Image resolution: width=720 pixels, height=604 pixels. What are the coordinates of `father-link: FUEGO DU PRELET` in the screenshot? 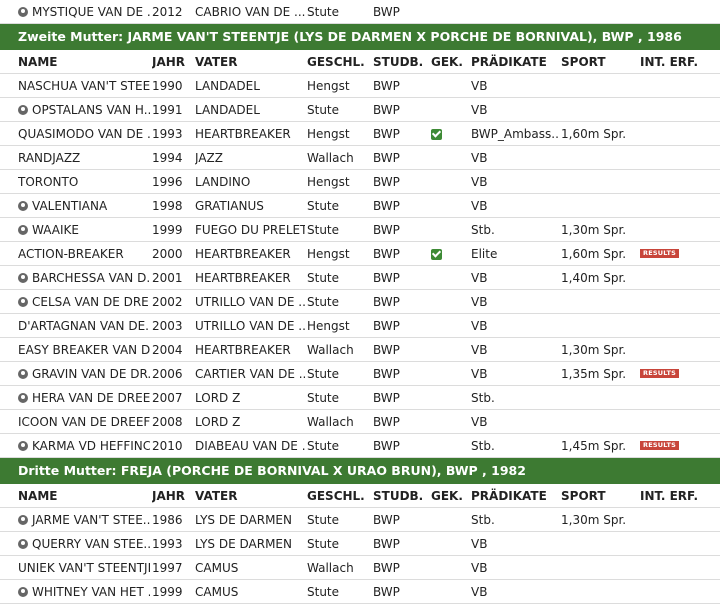 It's located at (250, 230).